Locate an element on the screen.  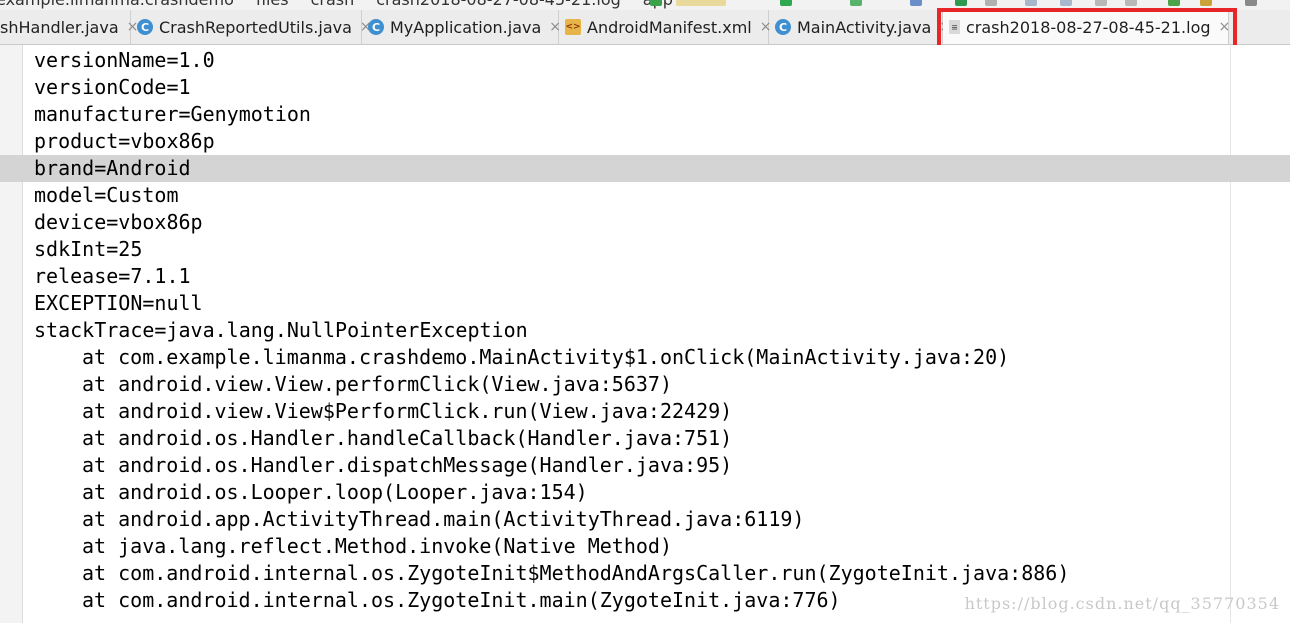
avd-icon is located at coordinates (1066, 3).